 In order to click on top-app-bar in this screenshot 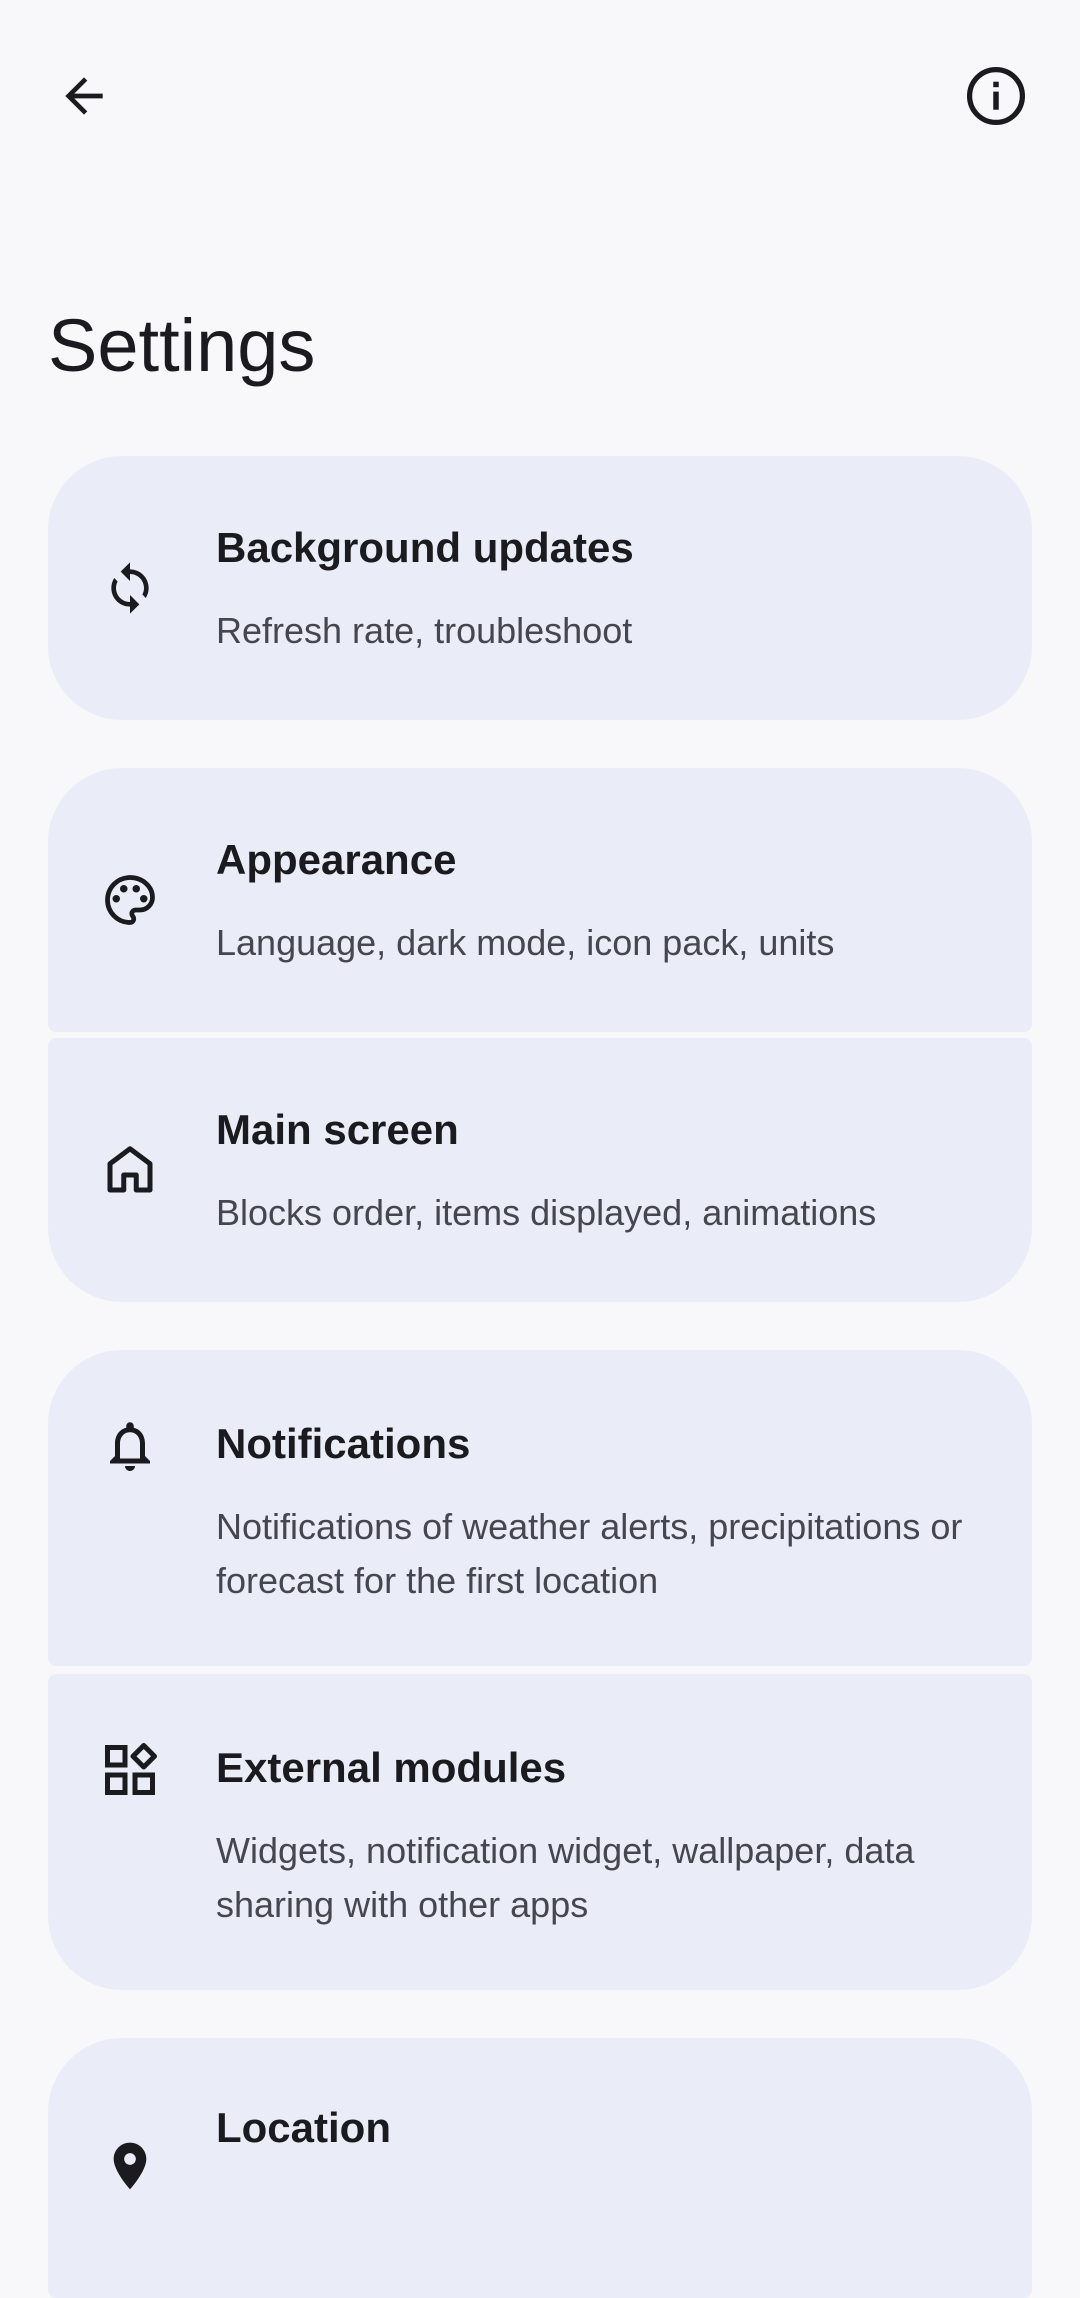, I will do `click(540, 96)`.